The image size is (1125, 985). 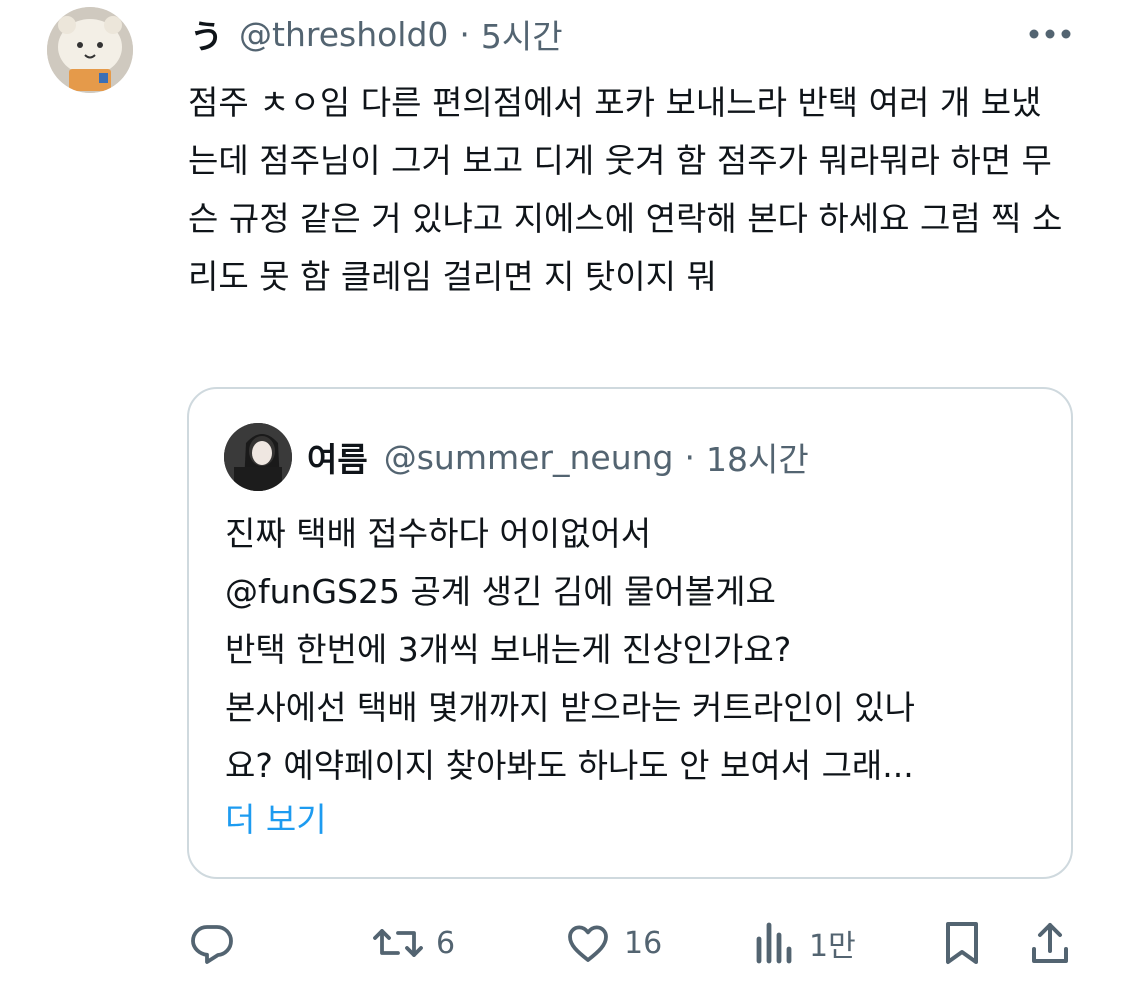 I want to click on heart-icon, so click(x=588, y=943).